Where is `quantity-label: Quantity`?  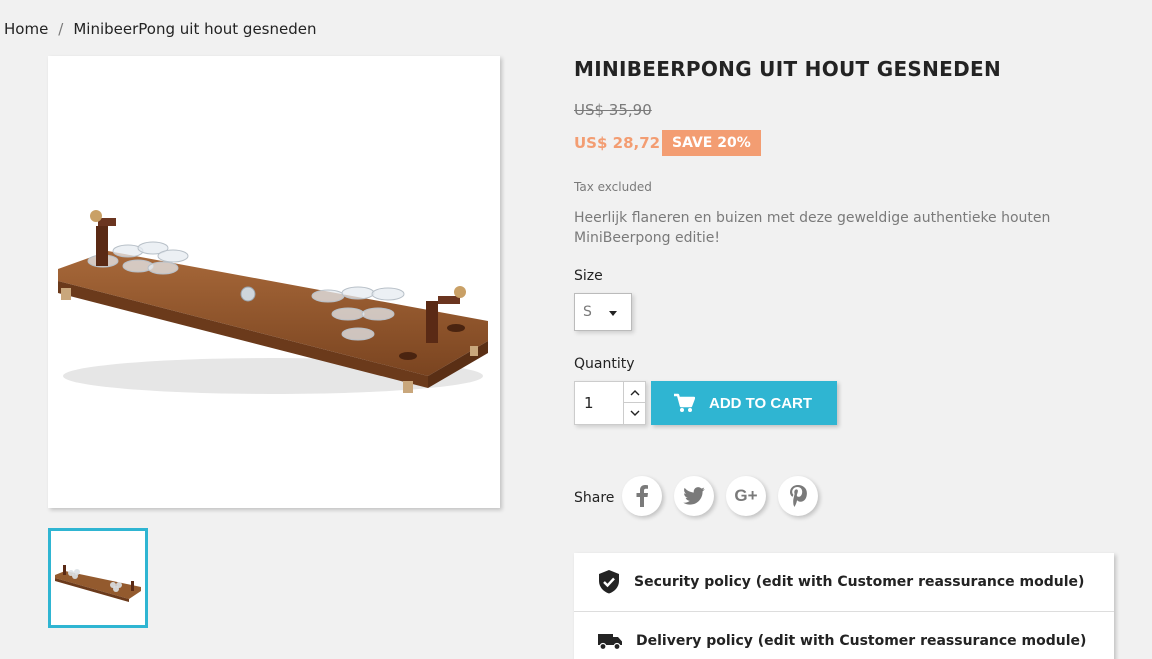
quantity-label: Quantity is located at coordinates (604, 364).